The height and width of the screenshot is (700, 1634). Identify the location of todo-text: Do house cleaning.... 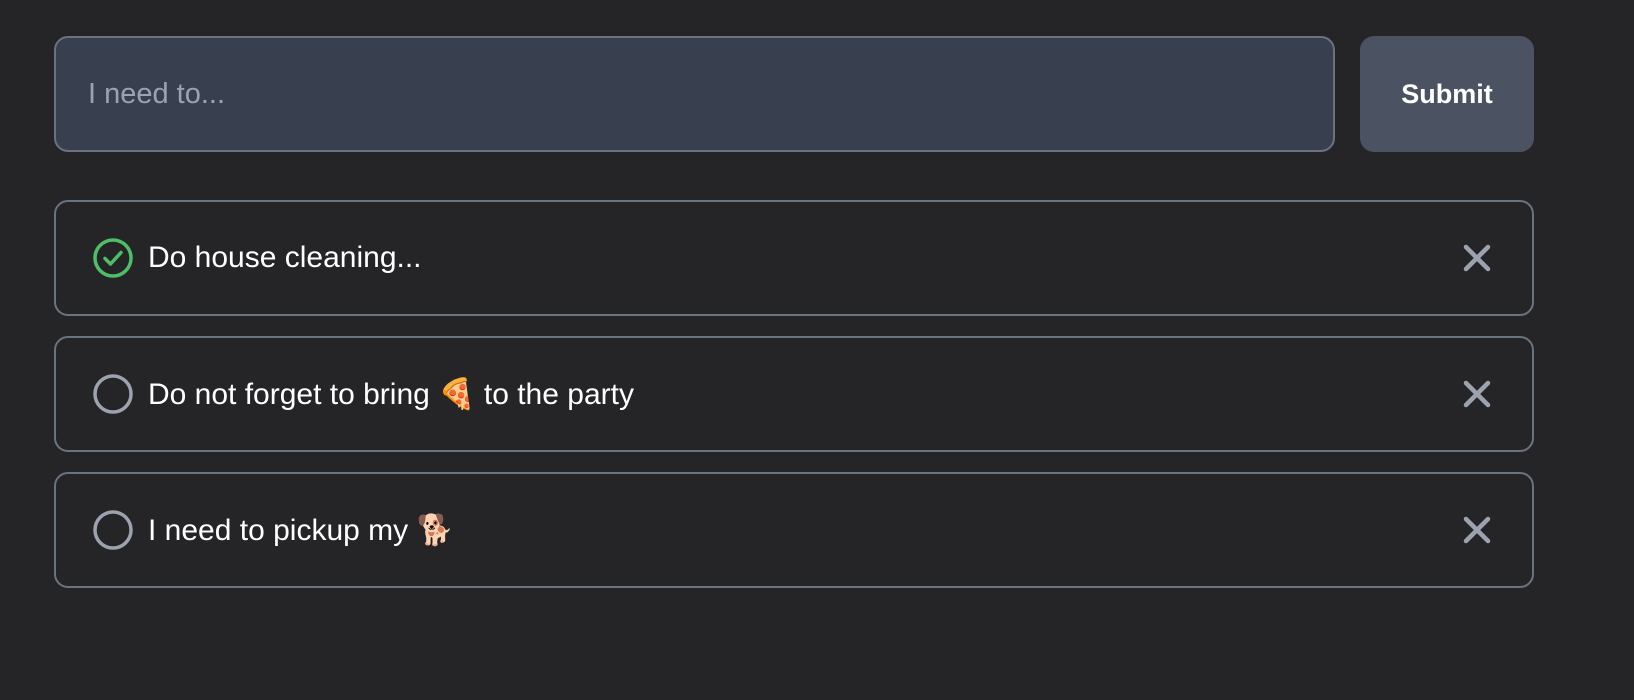
(285, 257).